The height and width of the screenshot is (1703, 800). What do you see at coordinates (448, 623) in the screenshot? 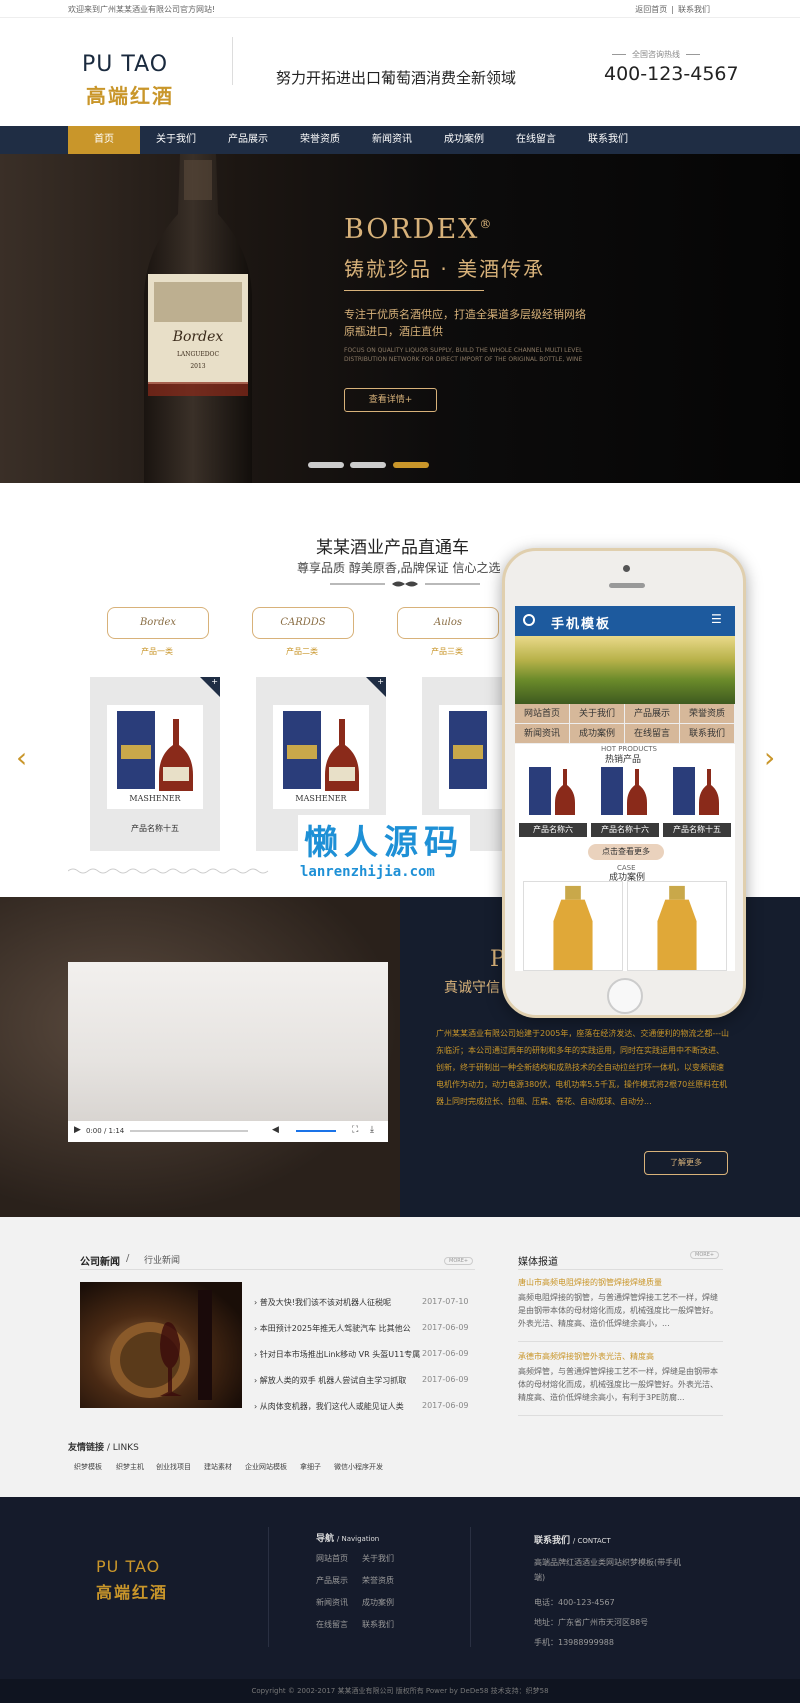
I see `category-button-3: Aulos` at bounding box center [448, 623].